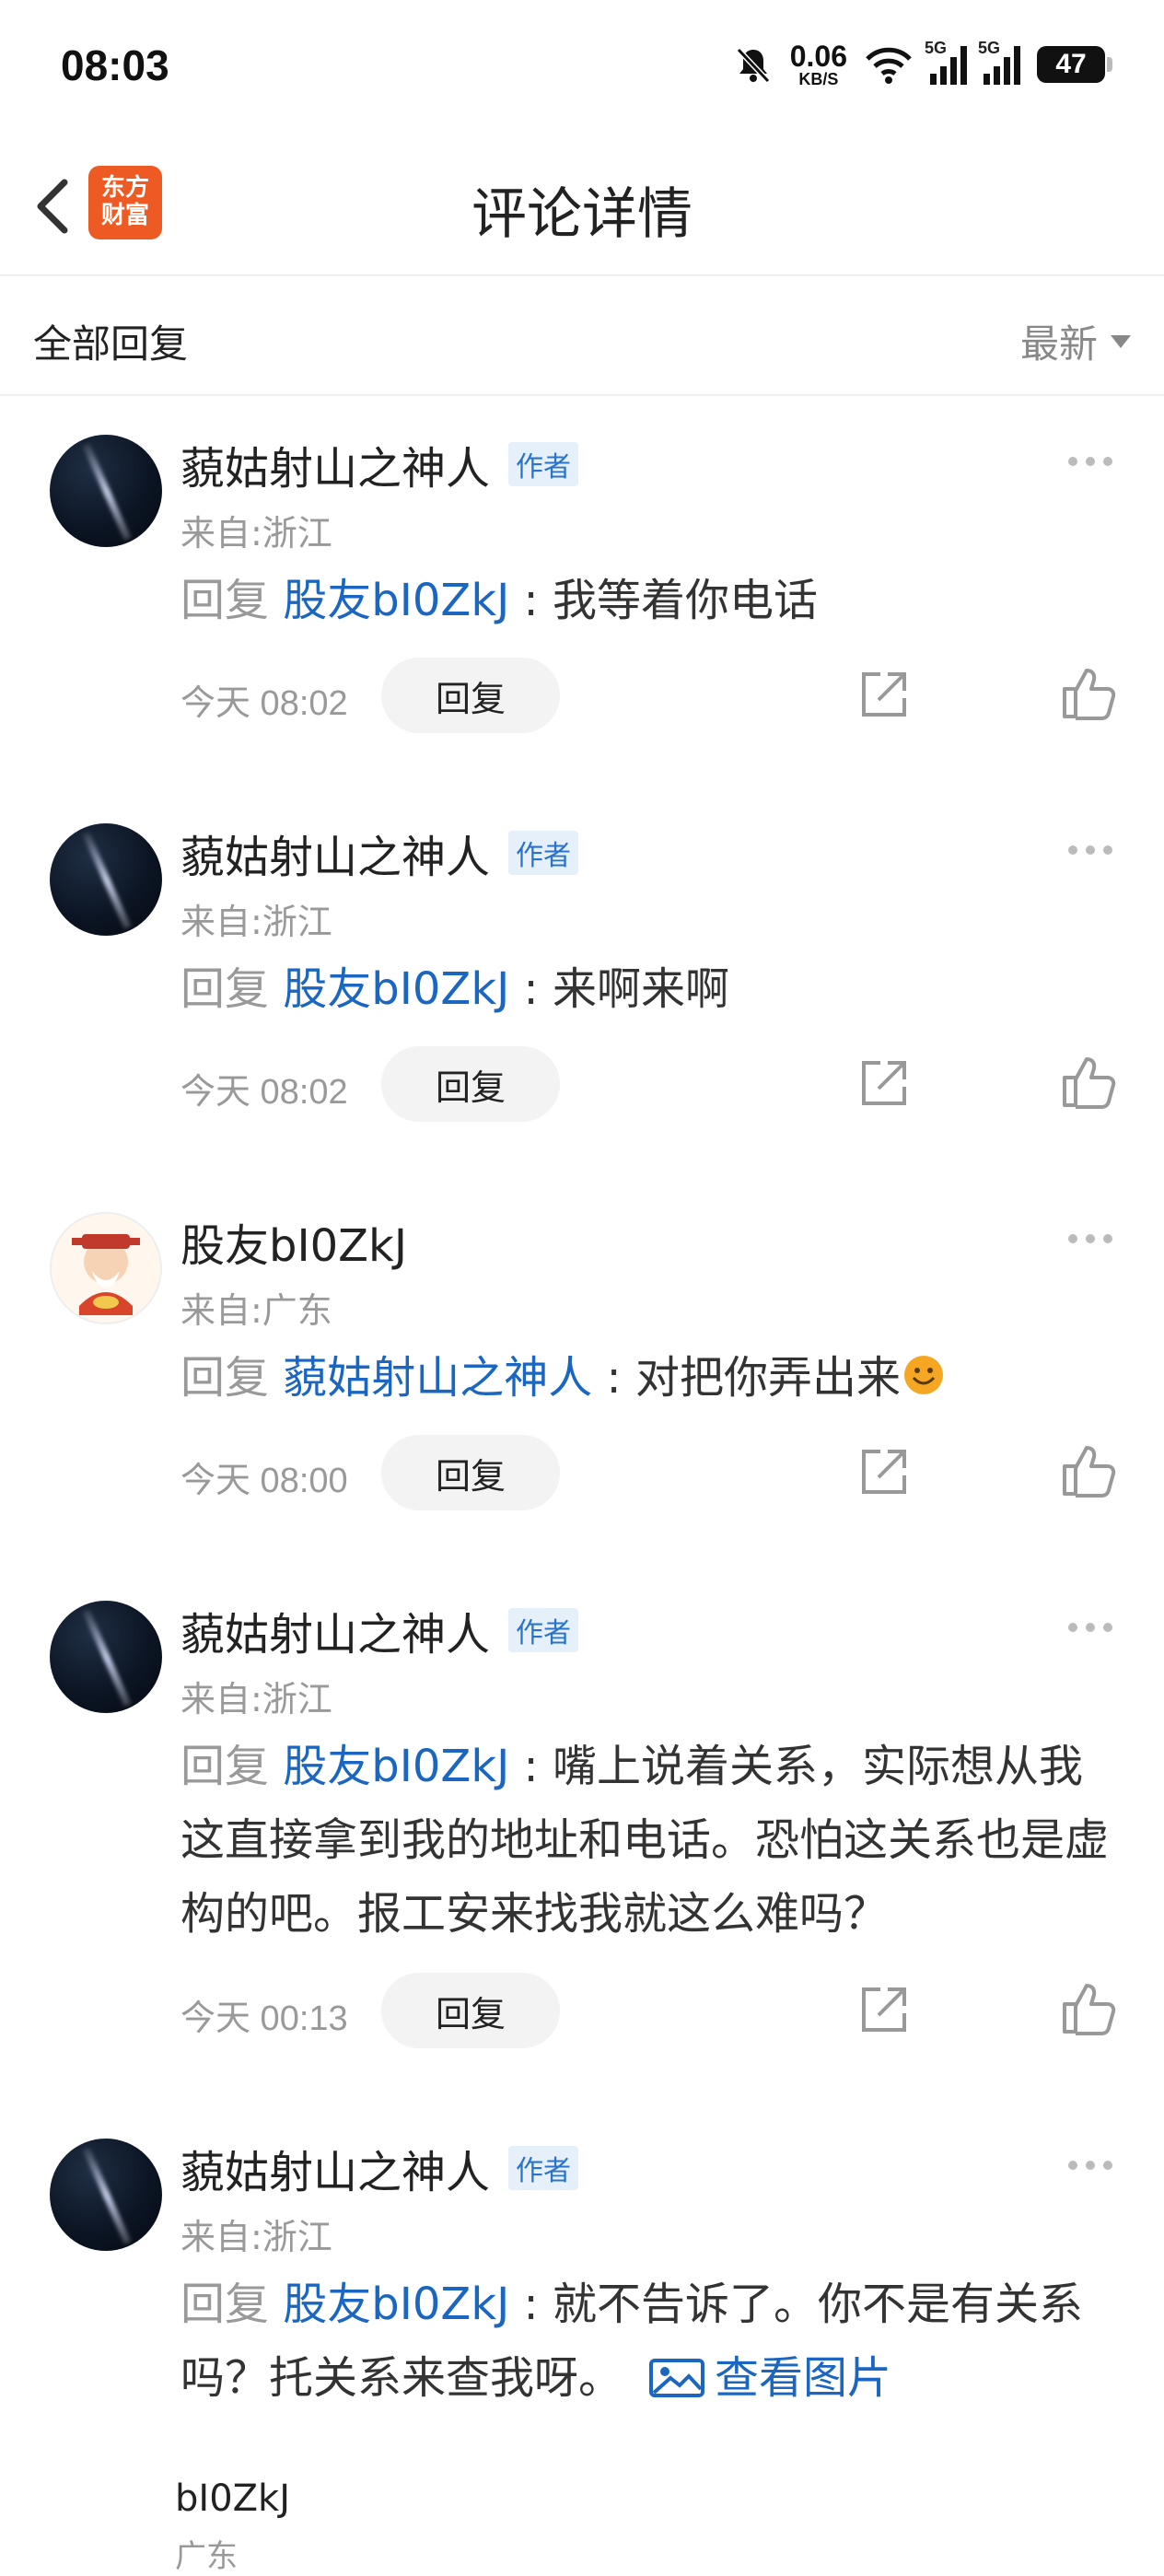 The image size is (1164, 2576). Describe the element at coordinates (1058, 344) in the screenshot. I see `sort-label: 最新` at that location.